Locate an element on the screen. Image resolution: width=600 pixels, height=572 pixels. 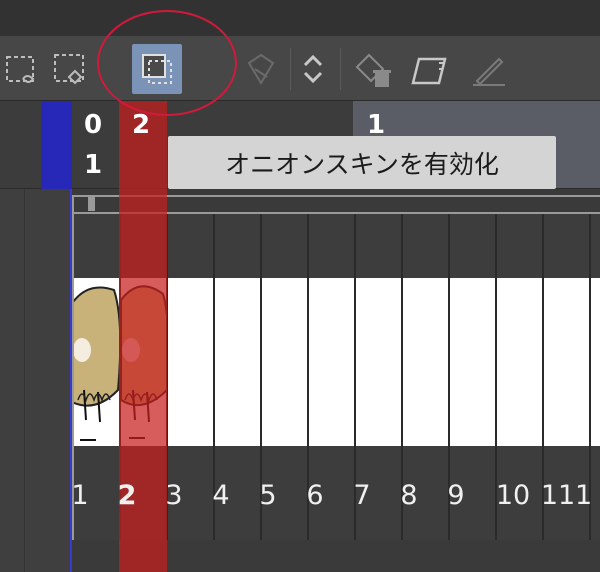
frame-number: 4 is located at coordinates (221, 495).